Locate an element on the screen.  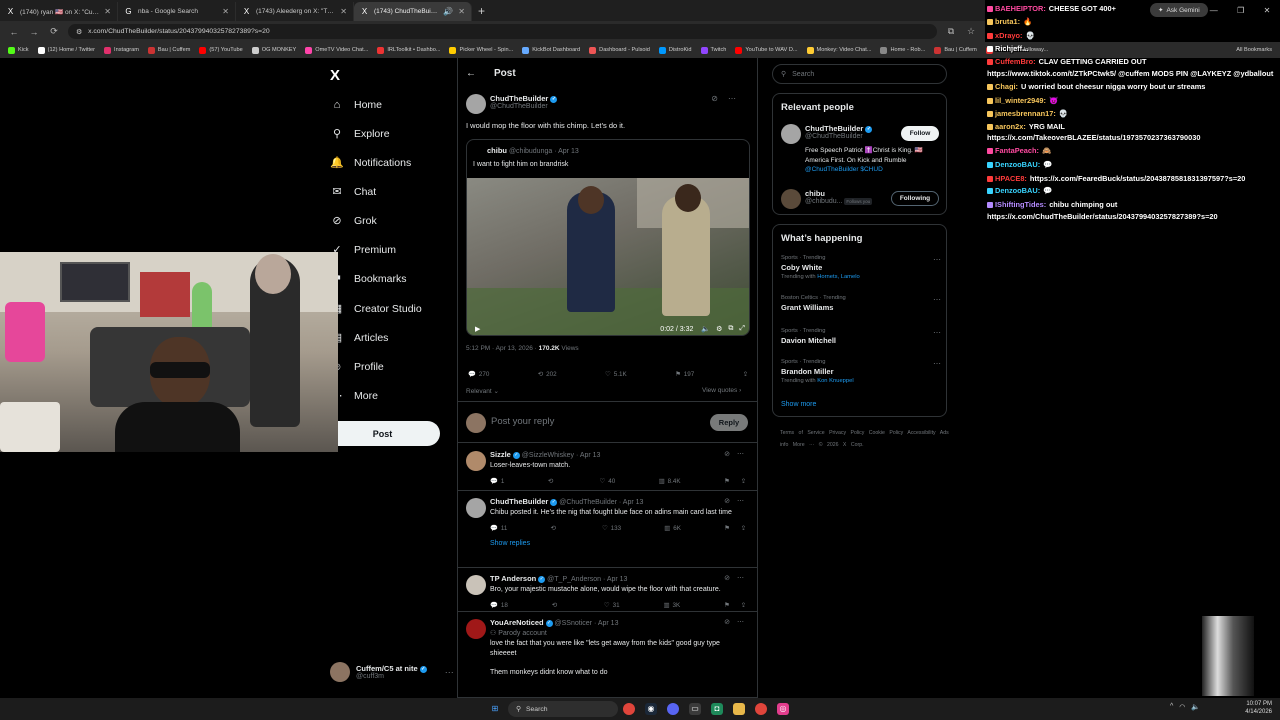
bookmark-item: Kick is located at coordinates (18, 50).